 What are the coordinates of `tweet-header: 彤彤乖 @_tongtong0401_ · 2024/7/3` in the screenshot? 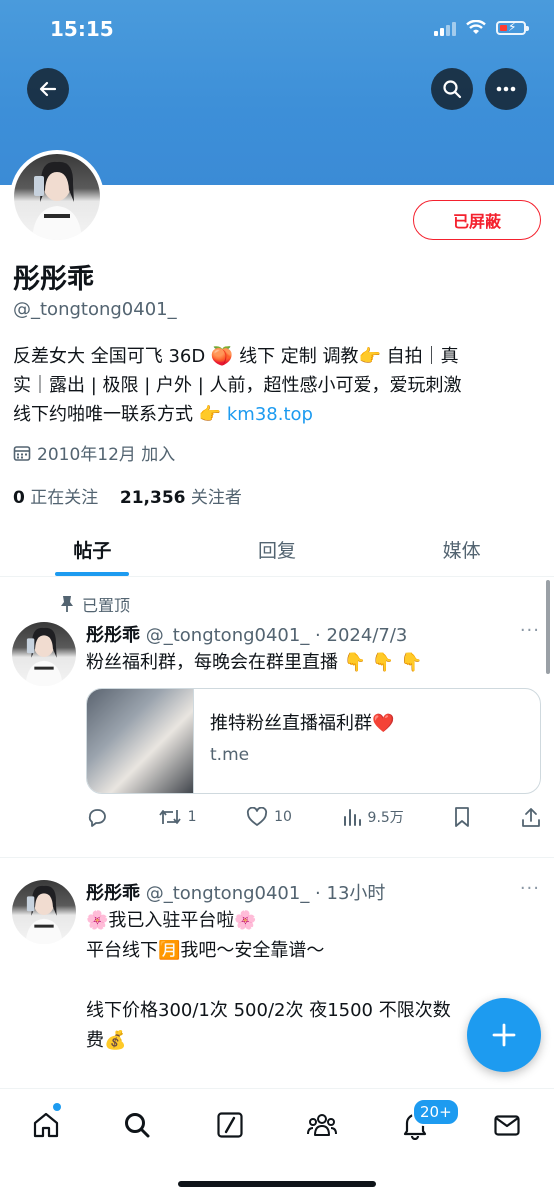 It's located at (246, 634).